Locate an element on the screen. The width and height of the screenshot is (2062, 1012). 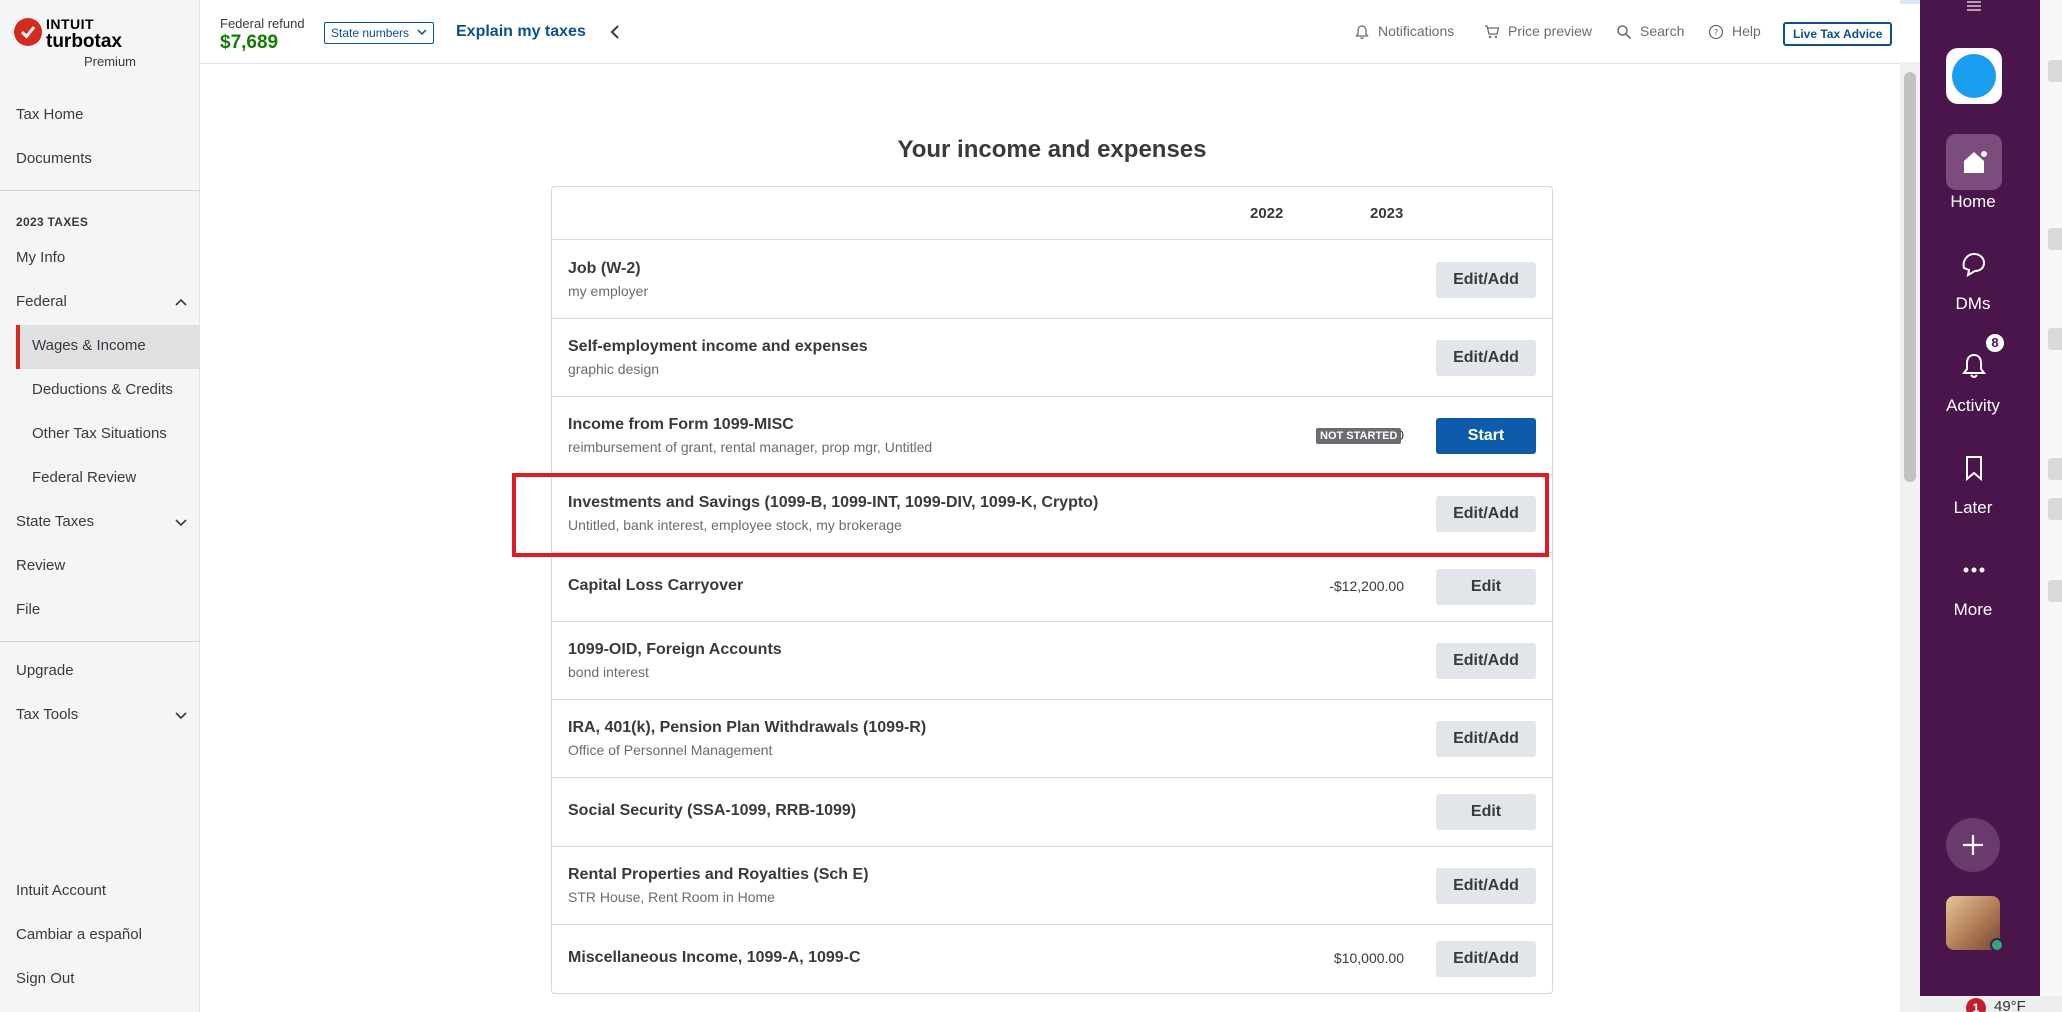
turbotax-logo: INTUIT turbotax Premium is located at coordinates (104, 43).